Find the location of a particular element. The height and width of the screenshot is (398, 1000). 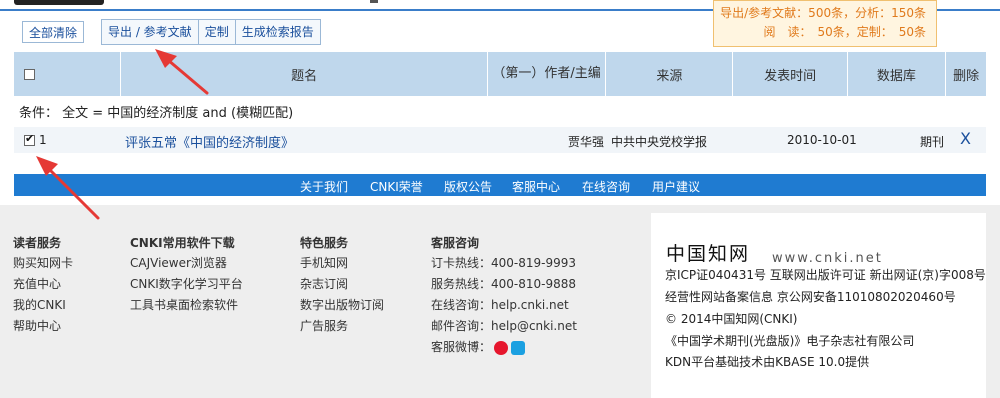

customize-button: 定制 is located at coordinates (217, 32).